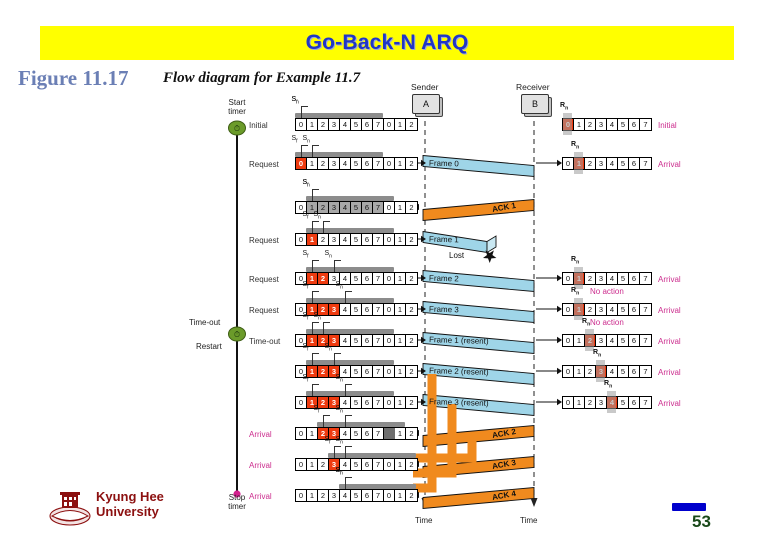 This screenshot has width=780, height=540. Describe the element at coordinates (589, 340) in the screenshot. I see `rn-marker` at that location.